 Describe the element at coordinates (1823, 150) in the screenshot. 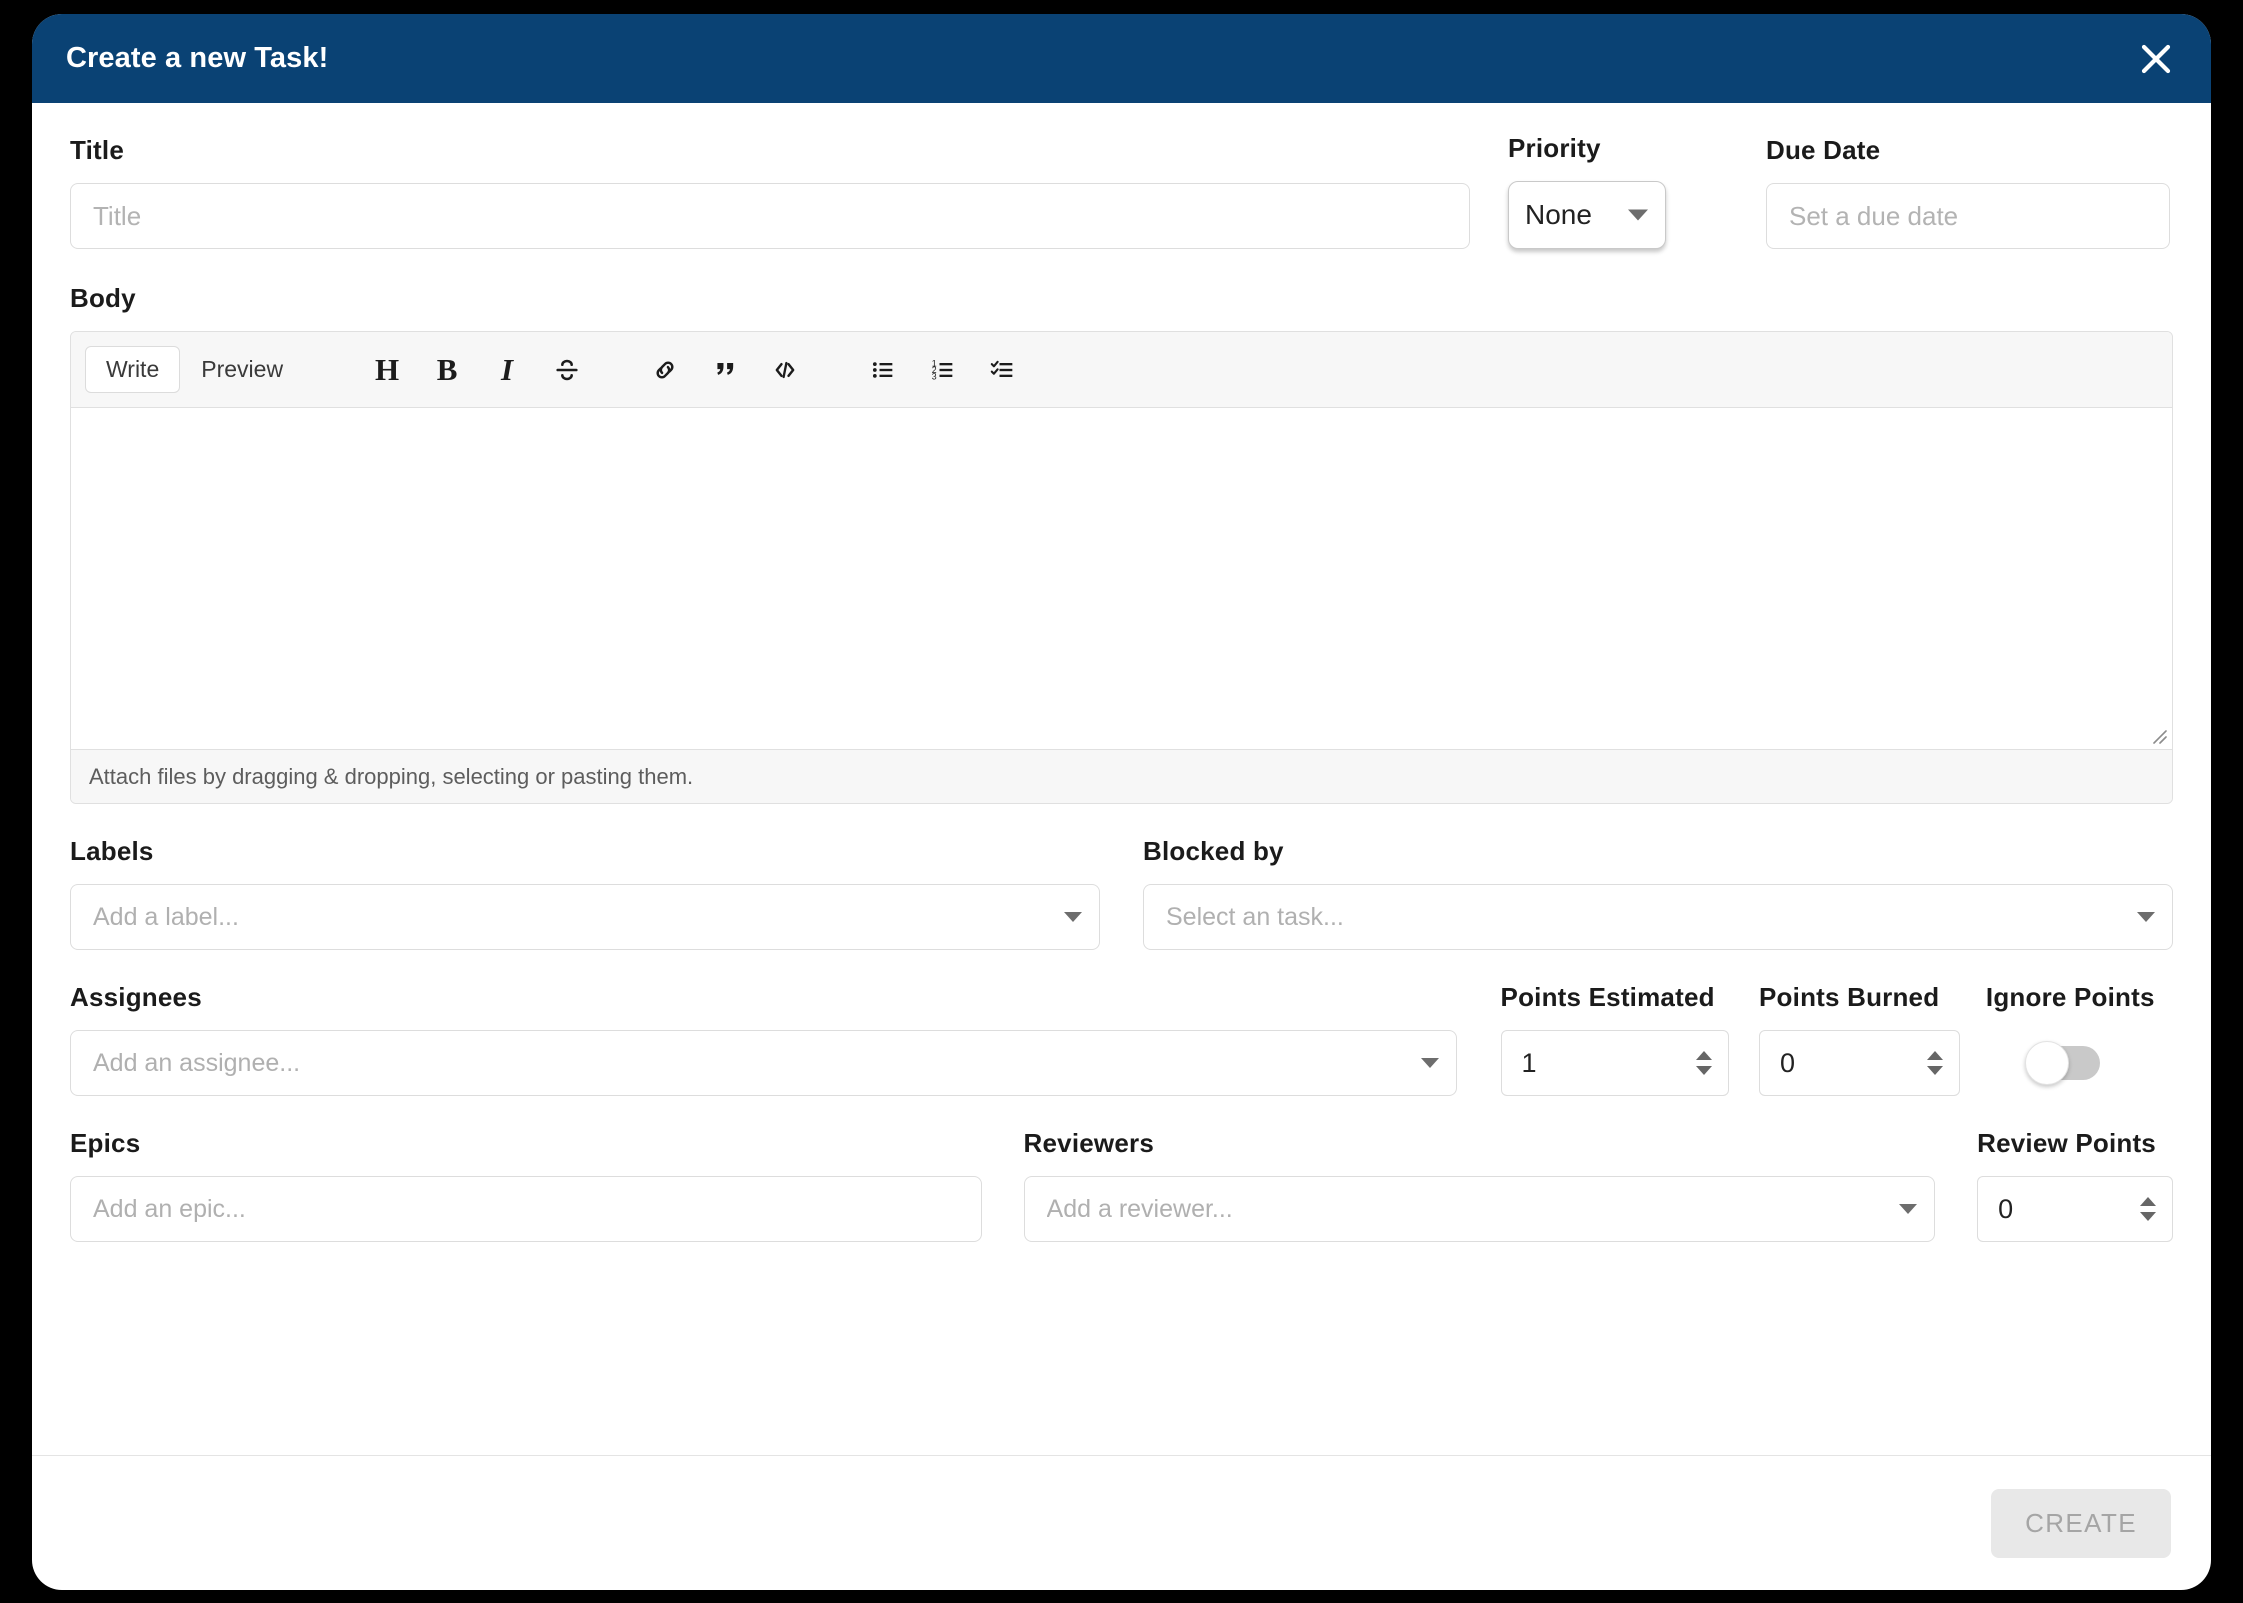

I see `due-date-label: Due Date` at that location.